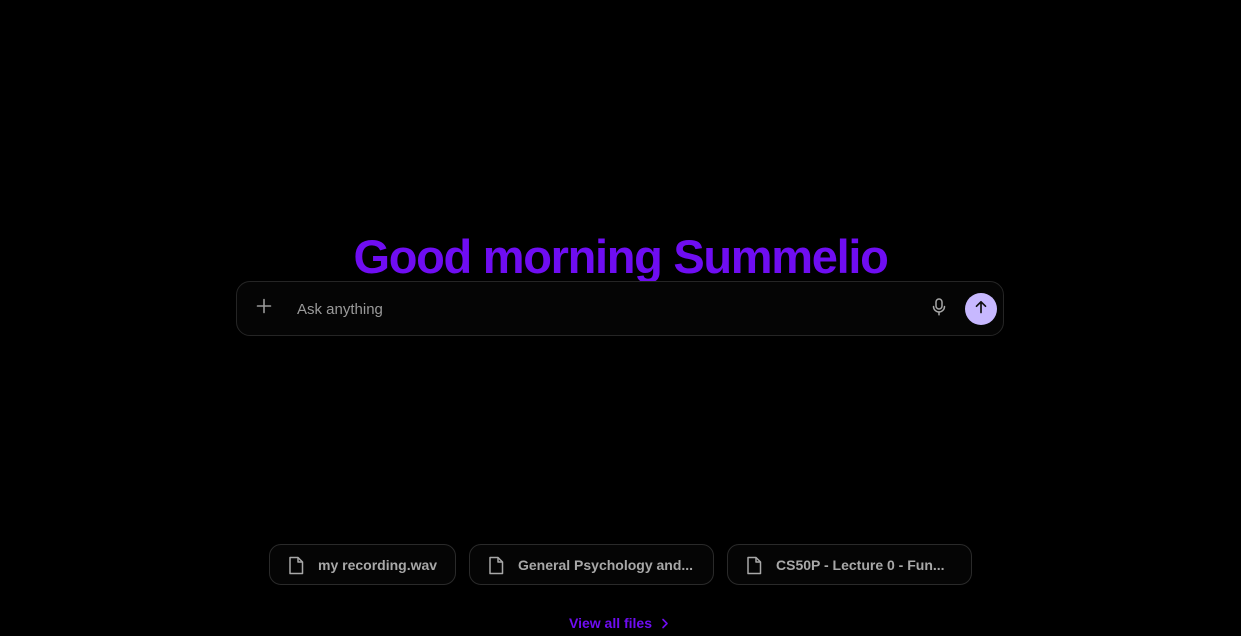 The height and width of the screenshot is (636, 1241). I want to click on chat-composer, so click(620, 308).